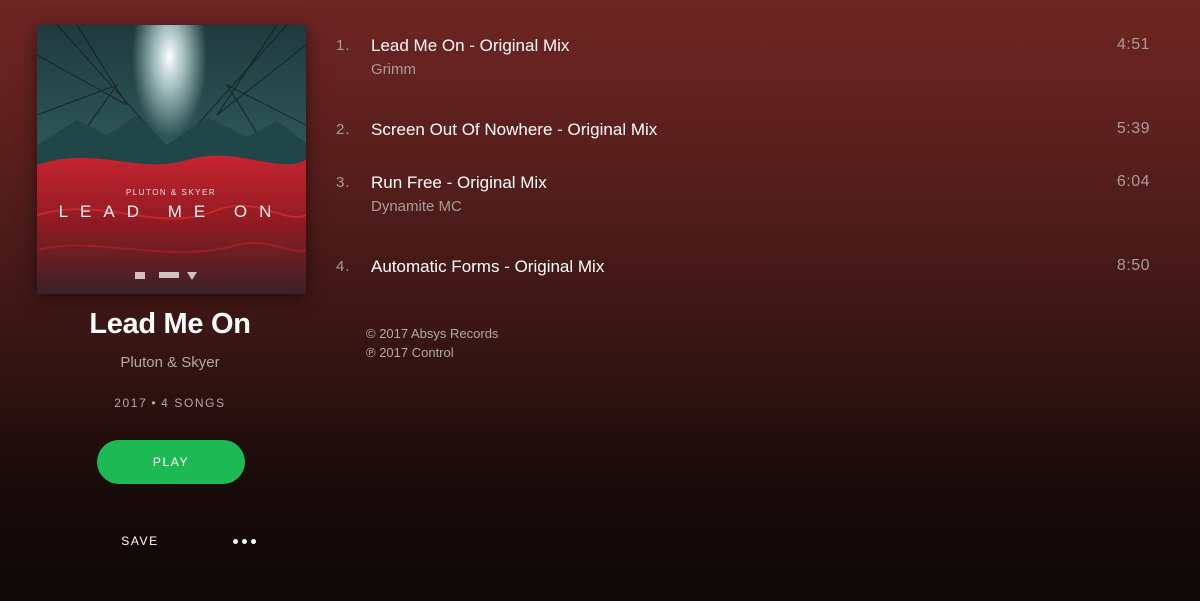 The image size is (1200, 601). I want to click on copyright-notice: © 2017 Absys Records ℗ 2017 Control, so click(432, 343).